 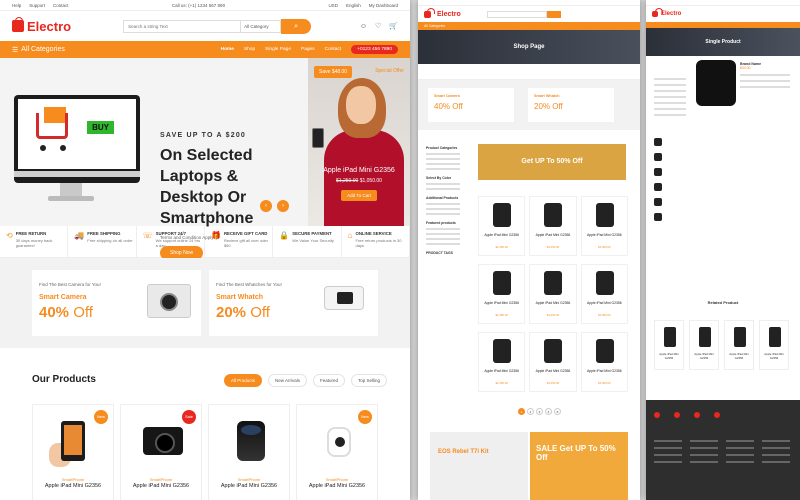 I want to click on mid-promo-camera: Smart Camera 40% Off, so click(x=471, y=105).